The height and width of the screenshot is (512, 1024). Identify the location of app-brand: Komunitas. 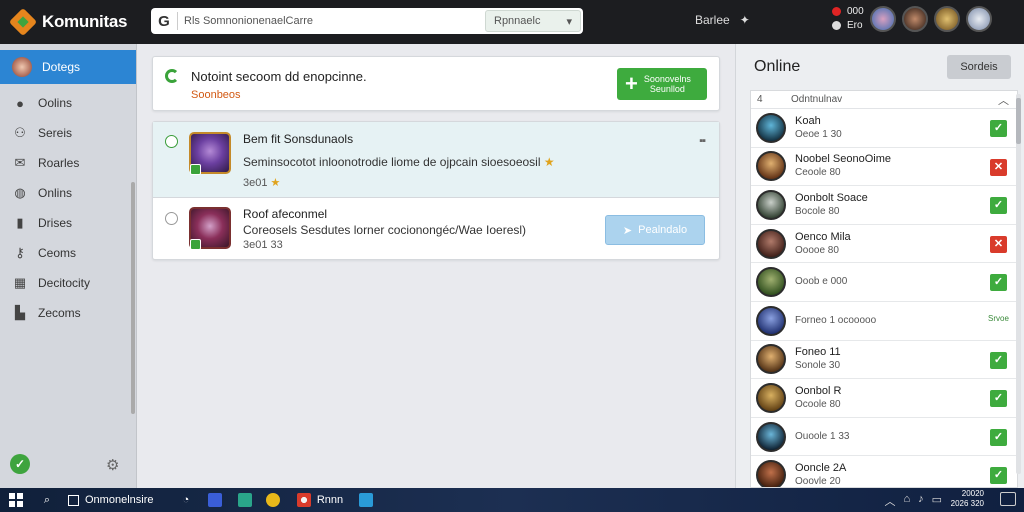
(68, 22).